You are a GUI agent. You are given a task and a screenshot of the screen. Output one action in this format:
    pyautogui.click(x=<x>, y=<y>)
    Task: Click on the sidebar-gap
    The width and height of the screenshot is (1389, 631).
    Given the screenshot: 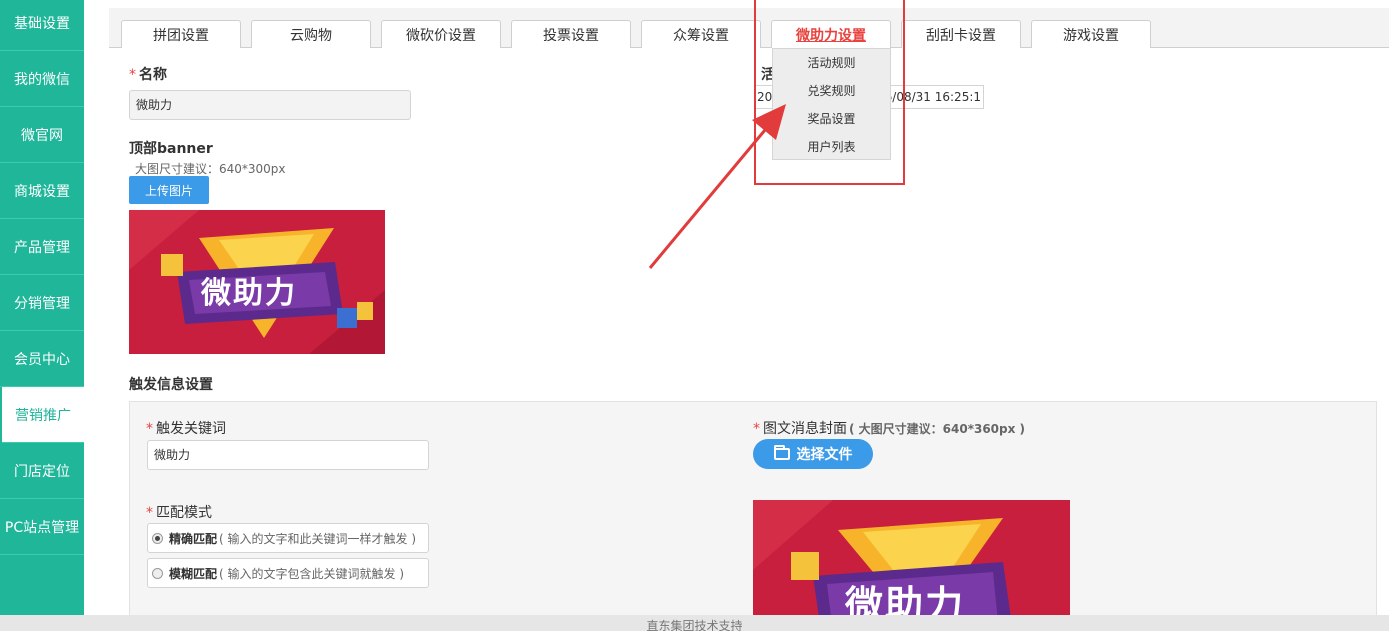 What is the action you would take?
    pyautogui.click(x=96, y=307)
    